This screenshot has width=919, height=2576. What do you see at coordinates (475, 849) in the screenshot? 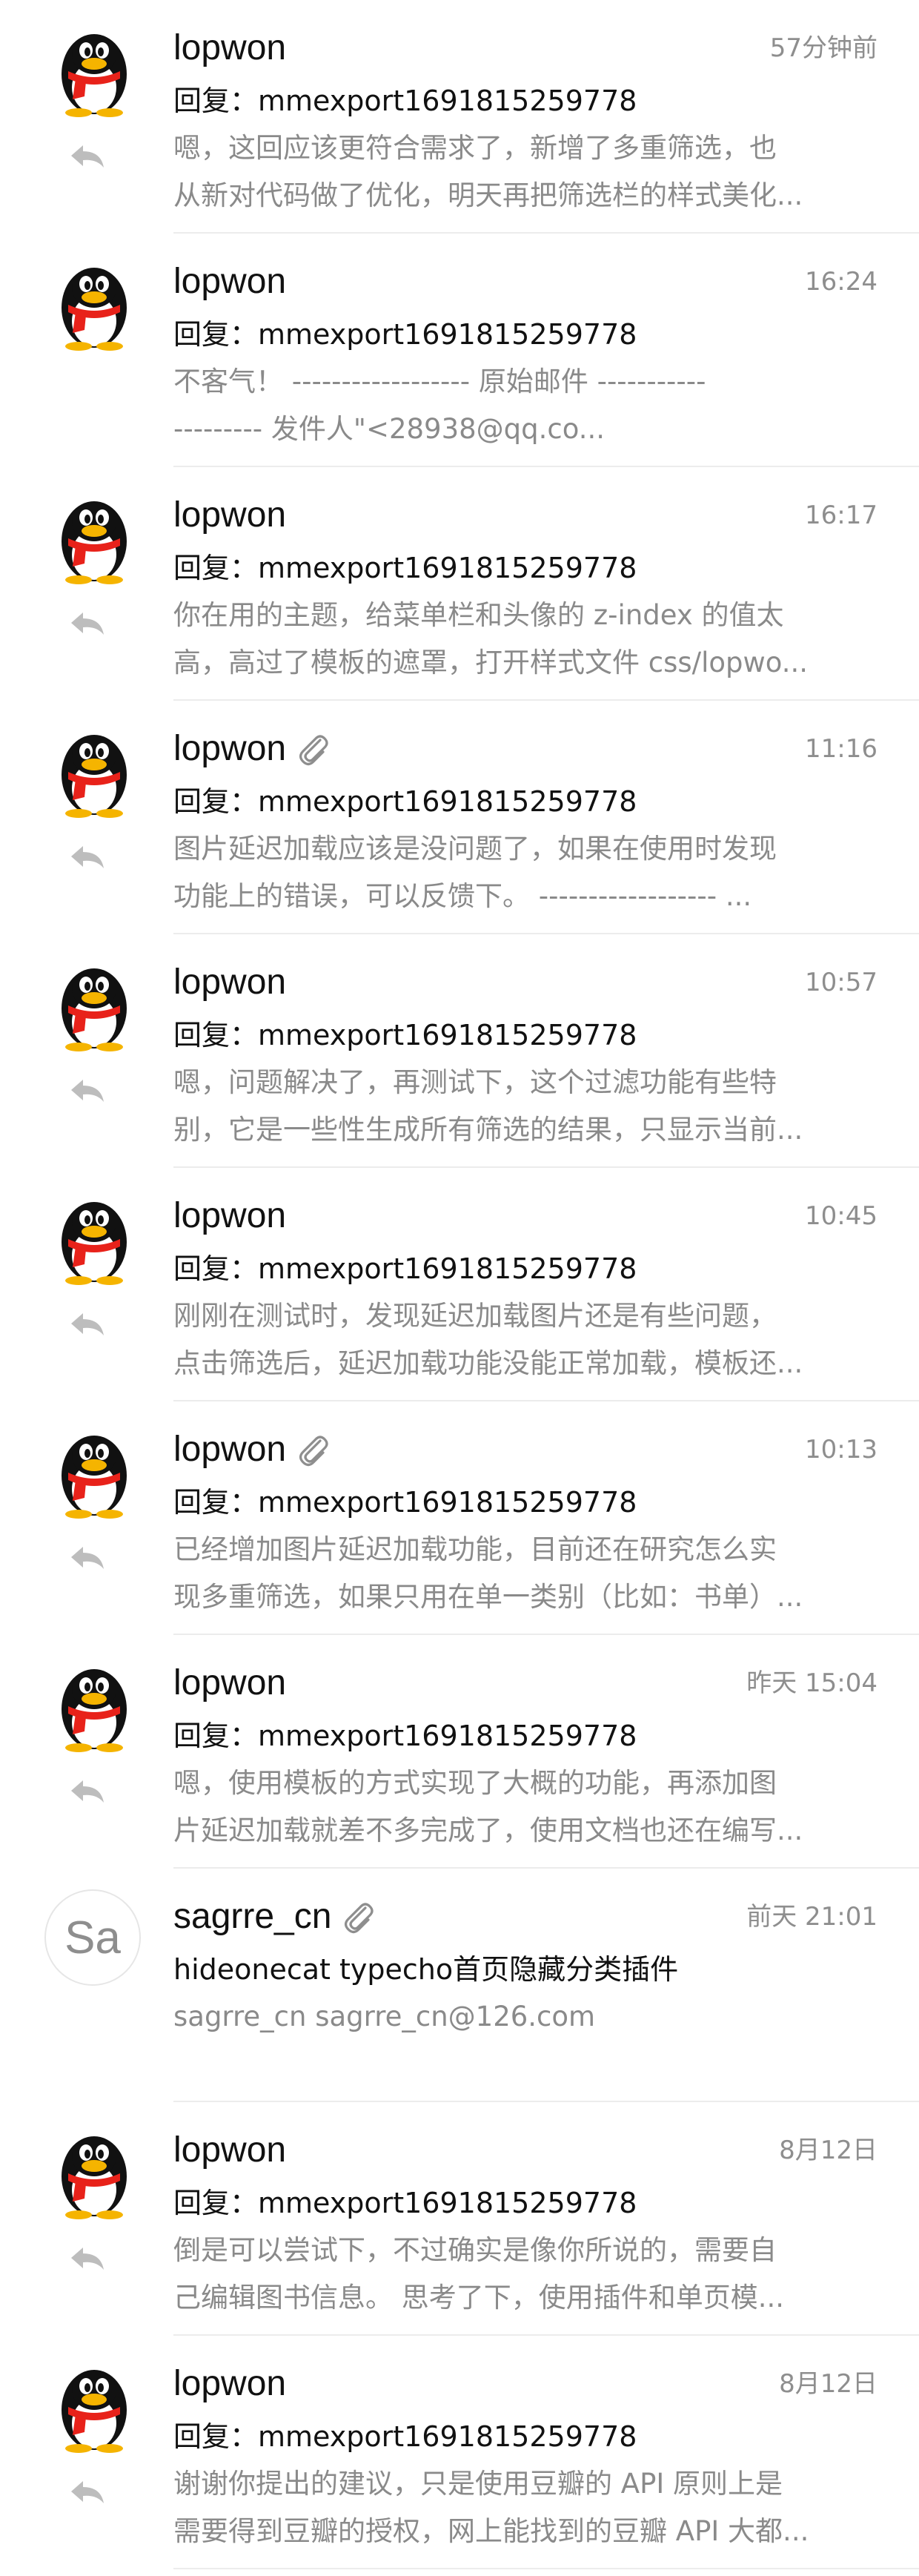
I see `mail-preview-line: 图片延迟加载应该是没问题了，如果在使用时发现` at bounding box center [475, 849].